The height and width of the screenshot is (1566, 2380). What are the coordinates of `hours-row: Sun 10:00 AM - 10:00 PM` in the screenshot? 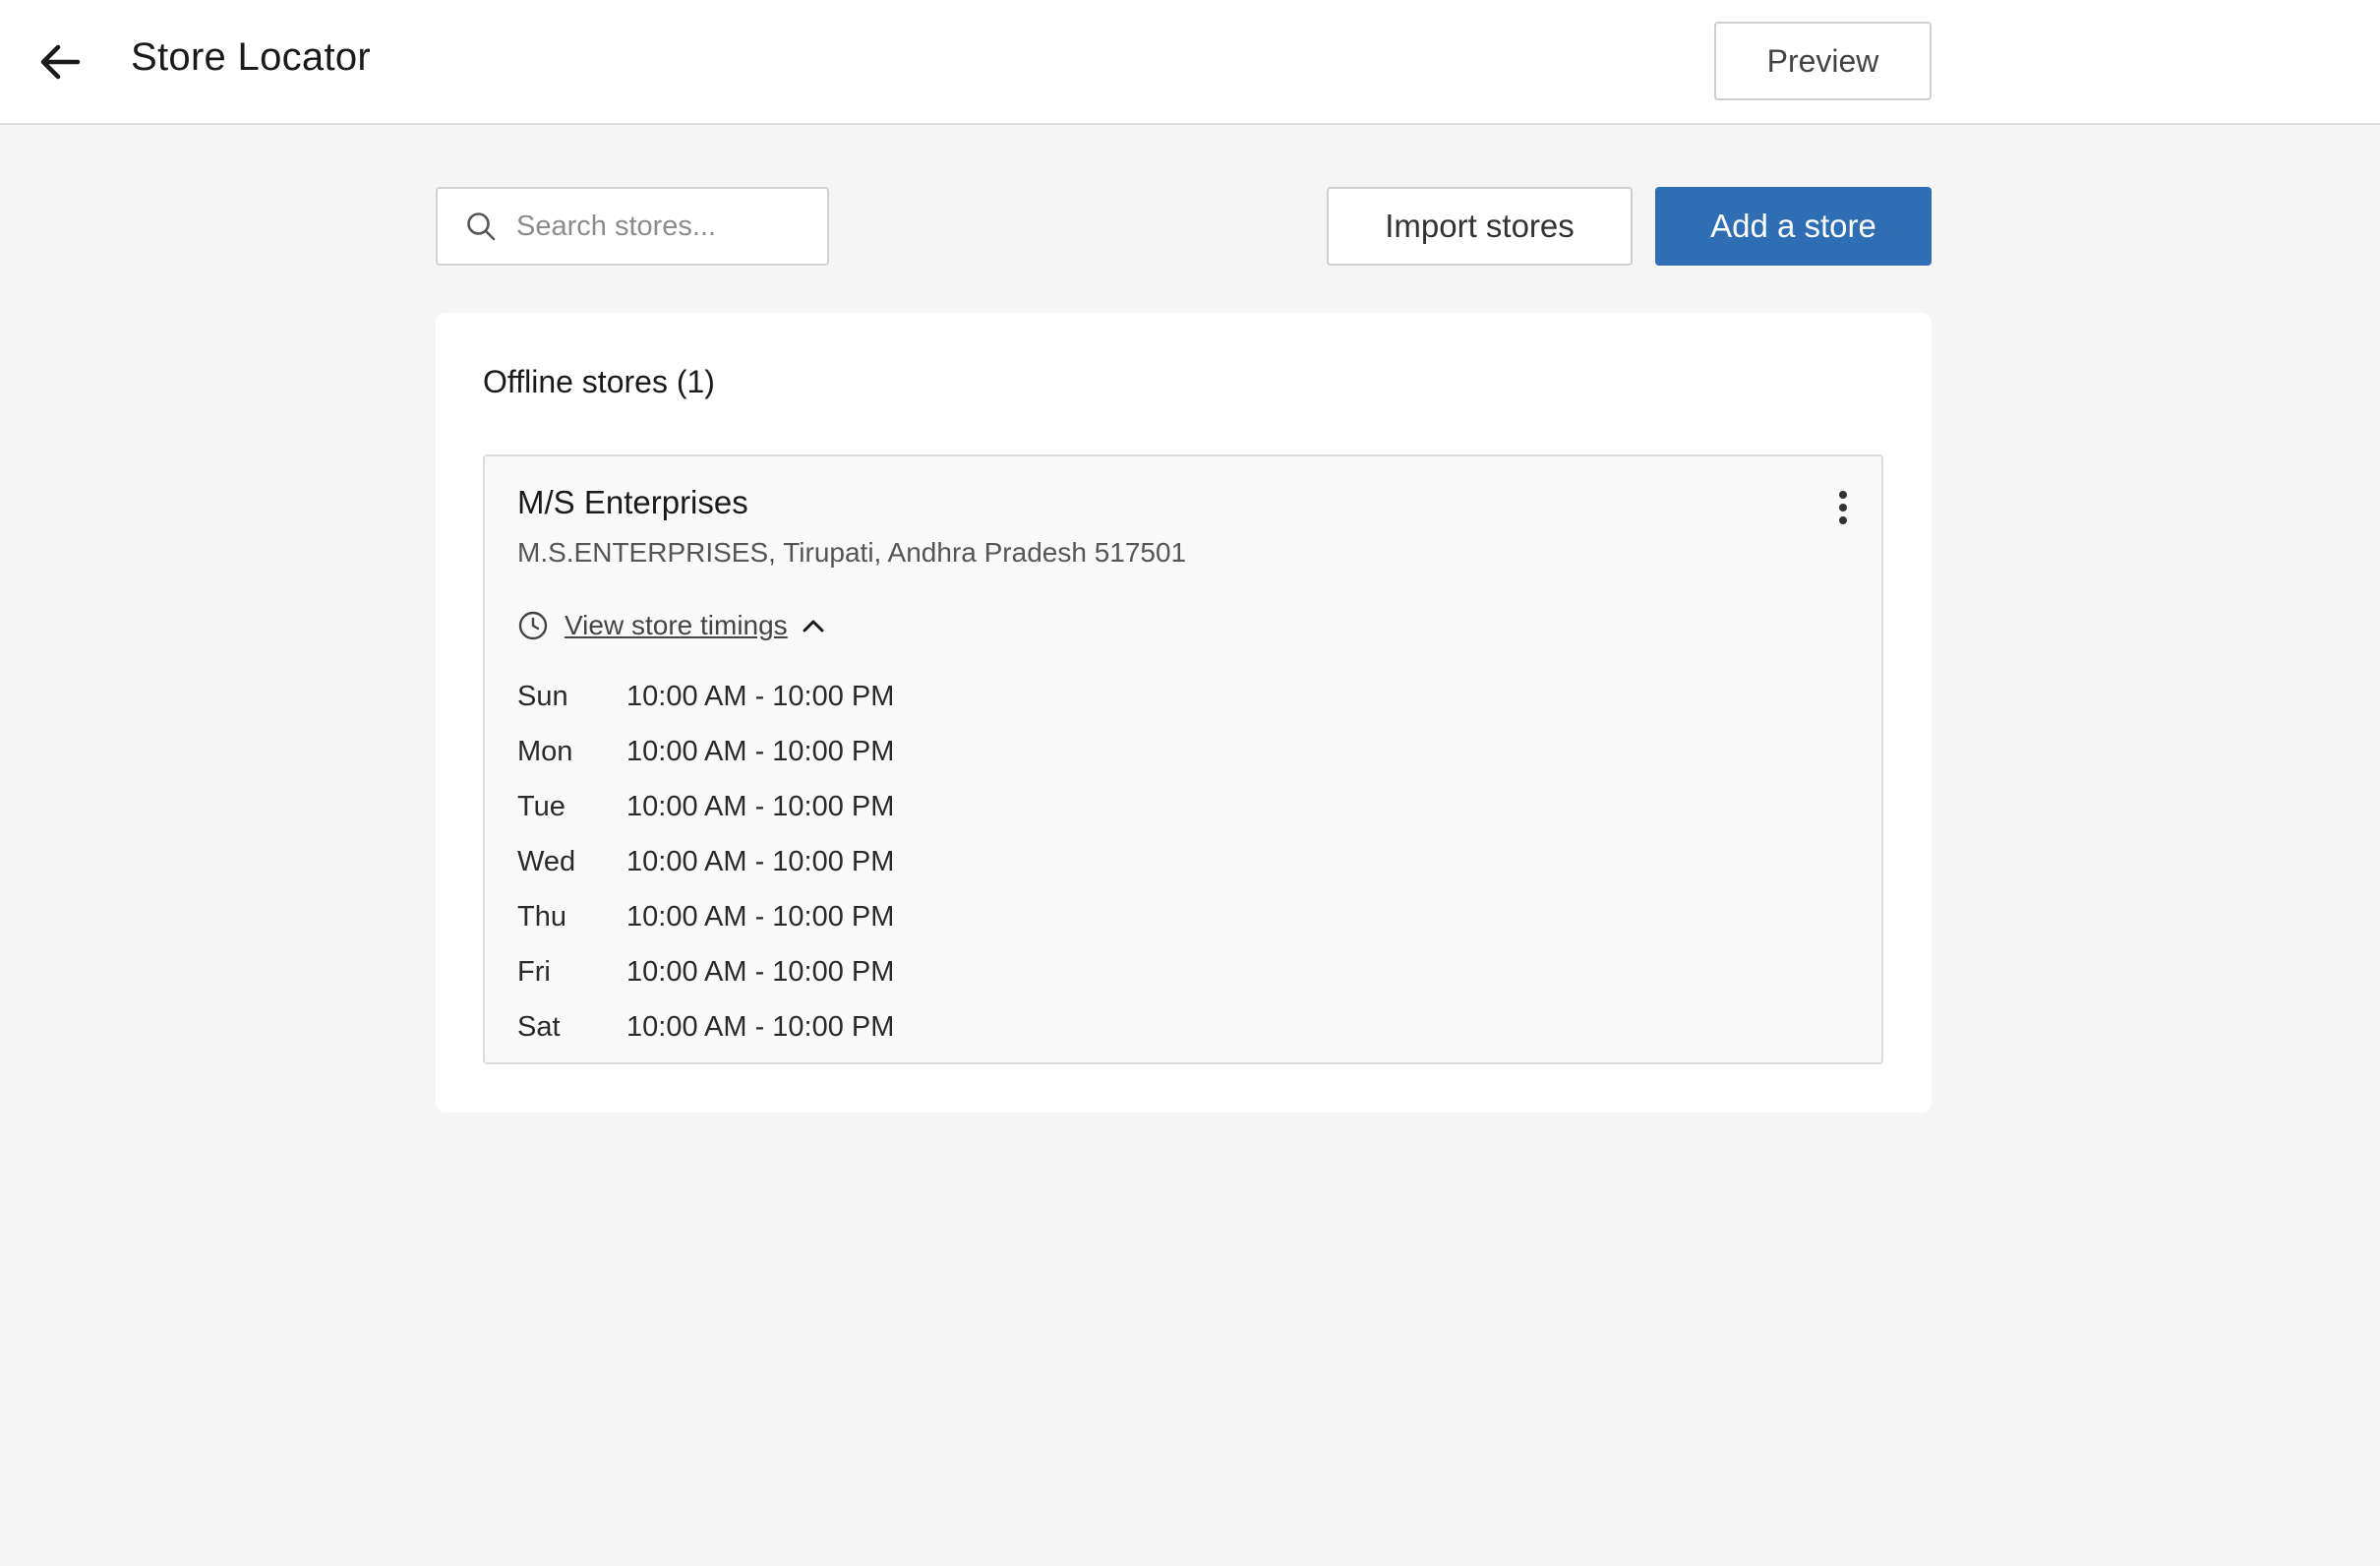 It's located at (705, 696).